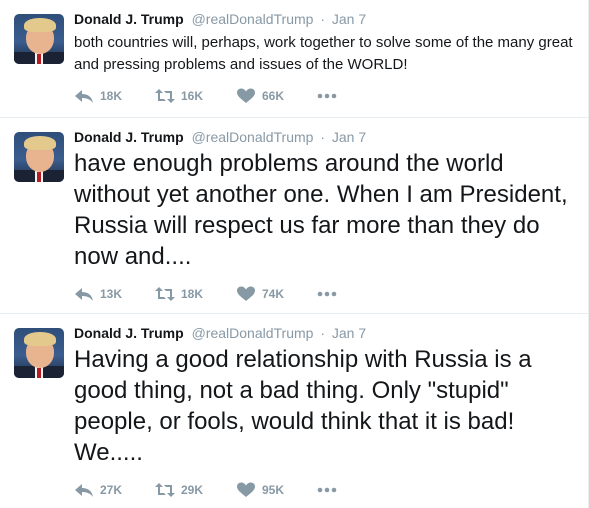  I want to click on retweet-button: 29K, so click(195, 490).